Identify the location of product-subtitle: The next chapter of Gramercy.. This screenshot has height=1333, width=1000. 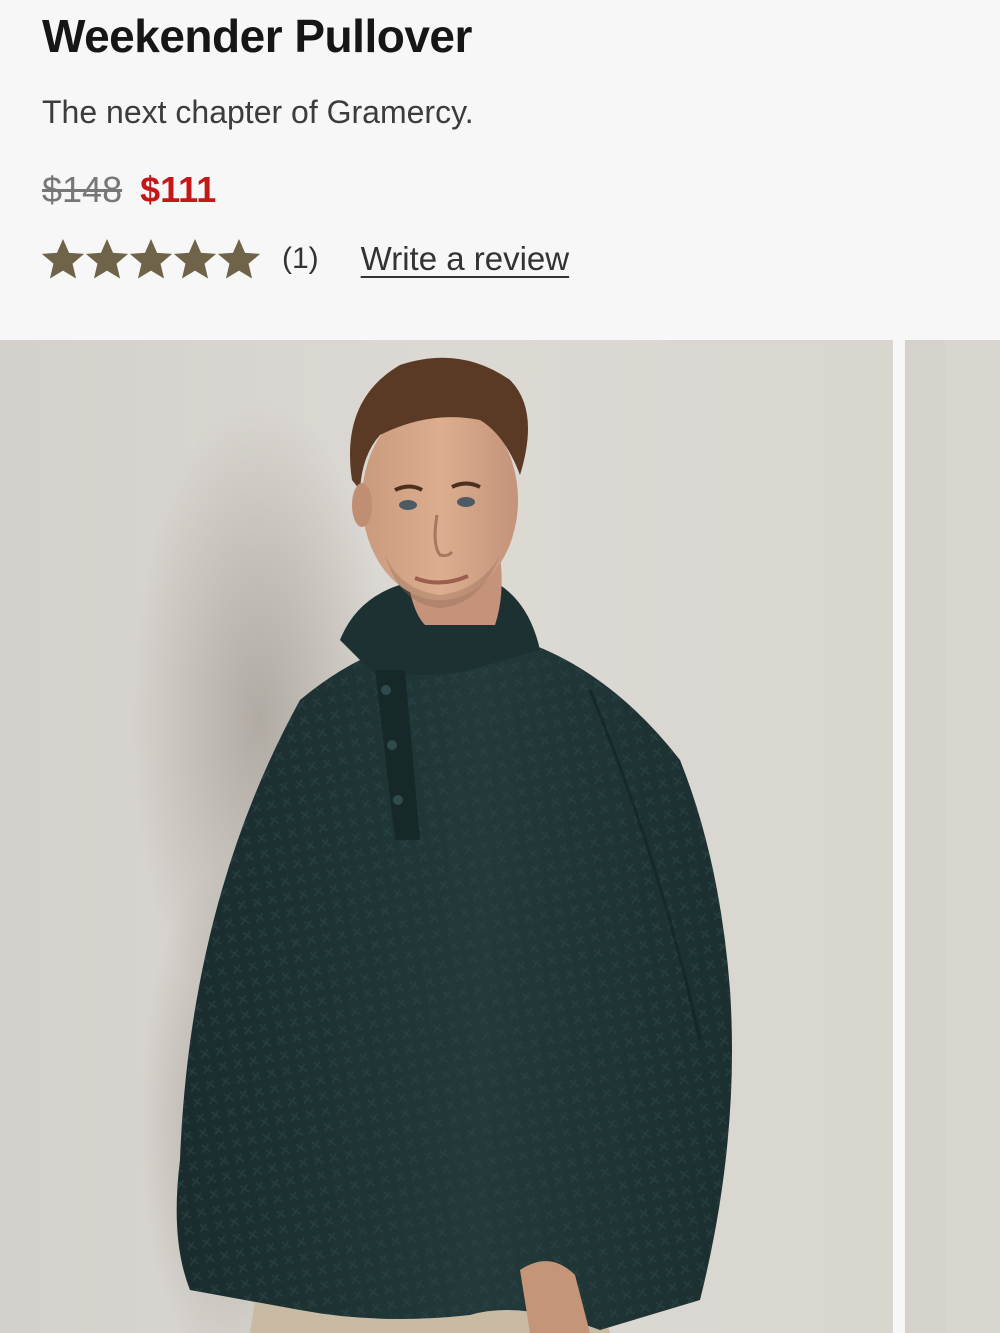
(258, 112).